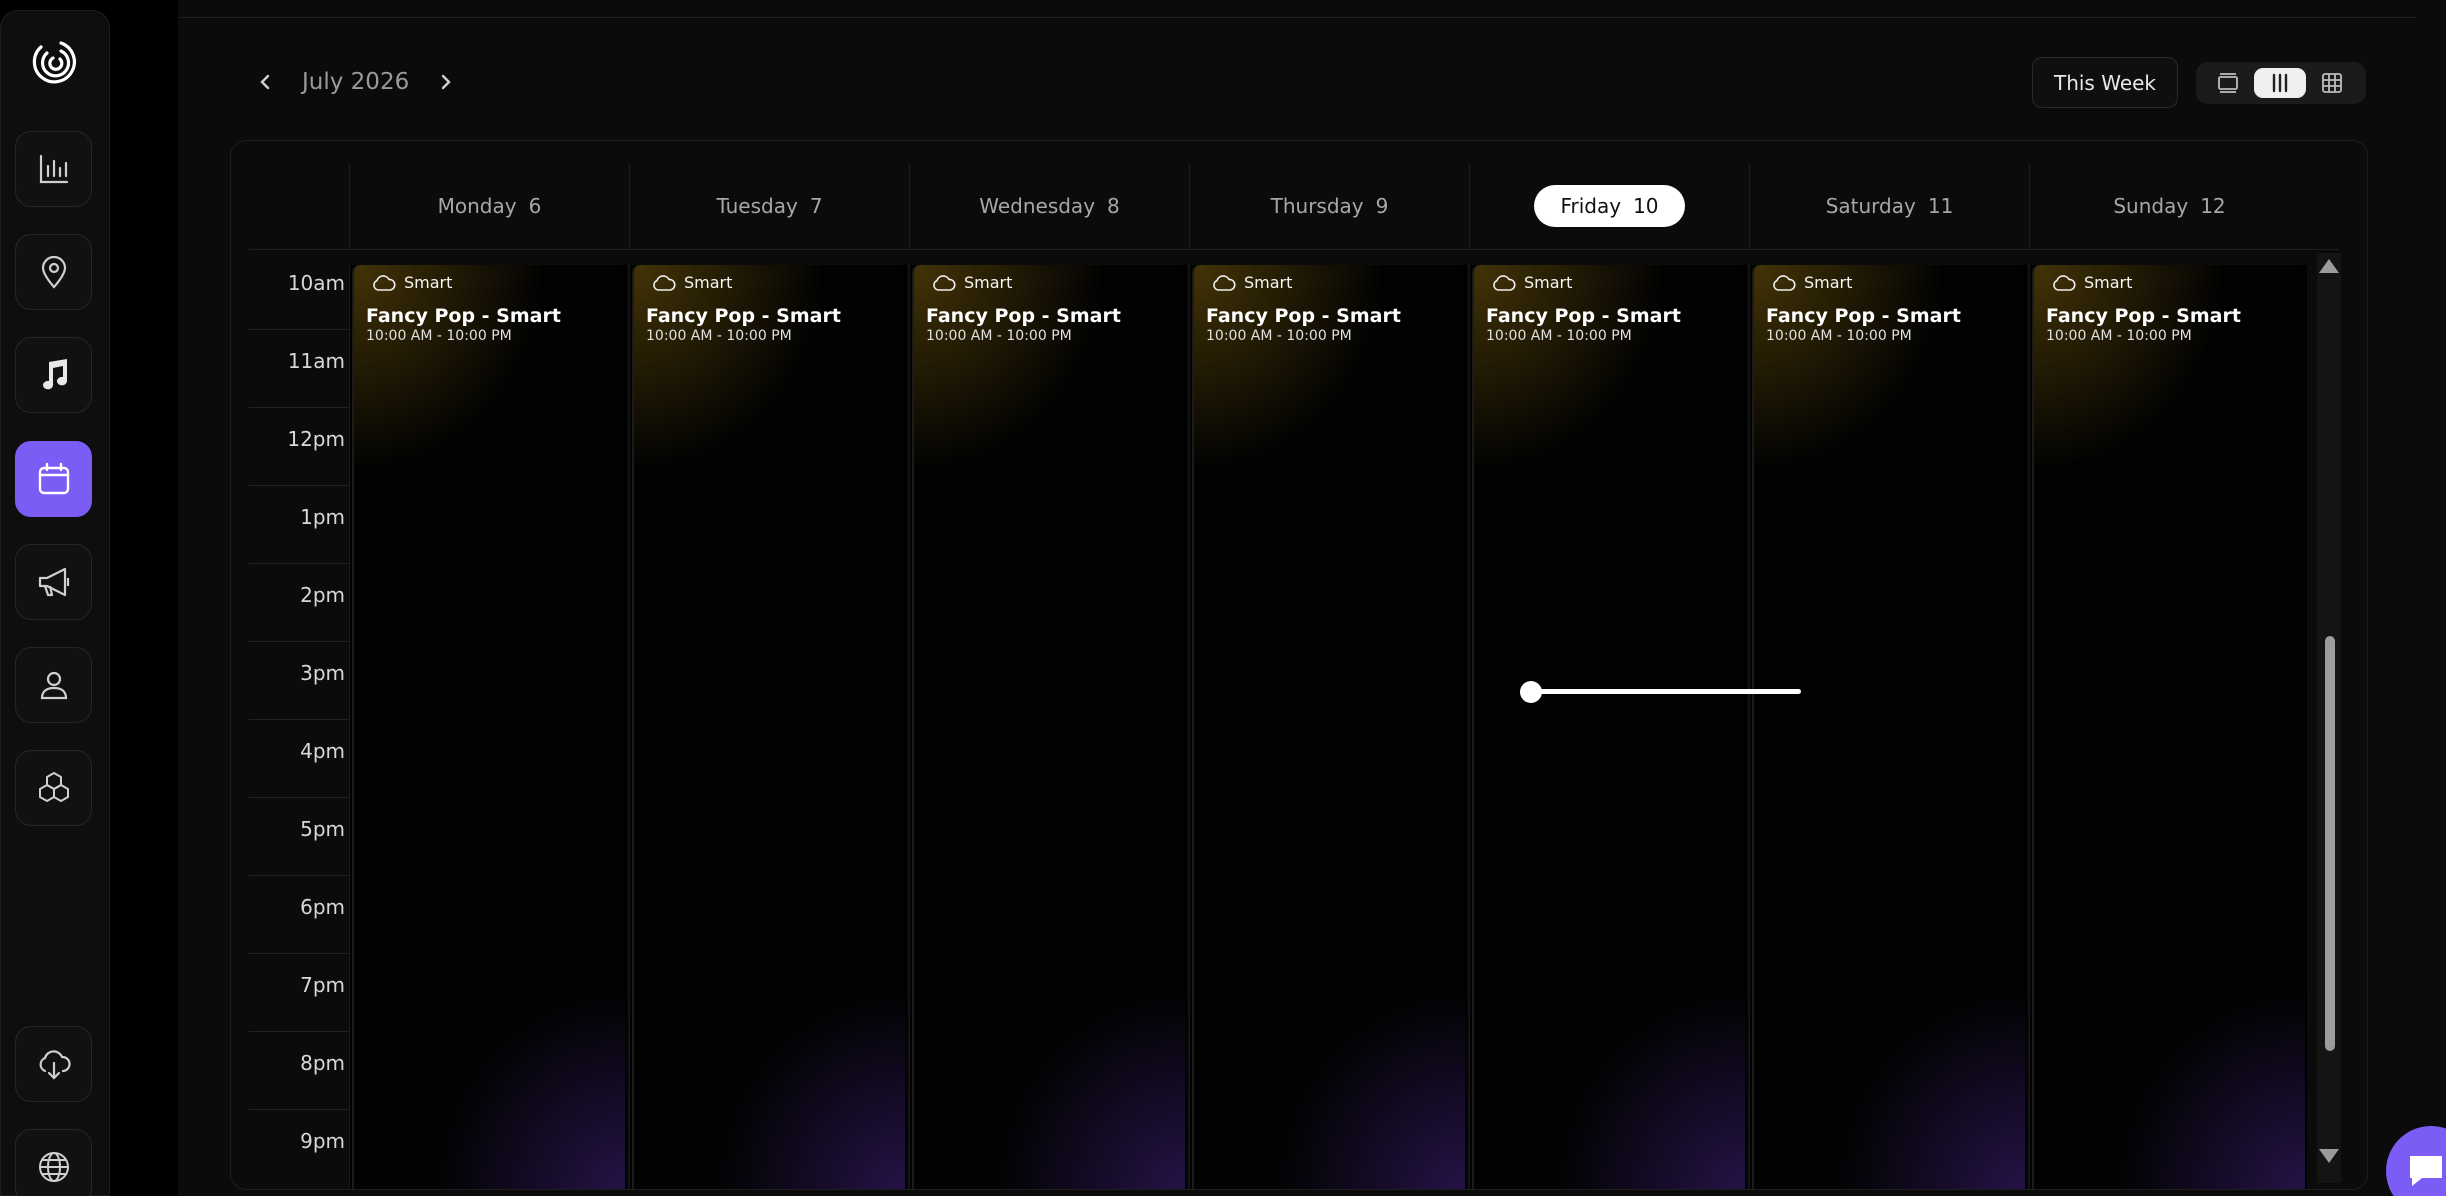 This screenshot has width=2446, height=1196. I want to click on hour-label: 12pm, so click(316, 439).